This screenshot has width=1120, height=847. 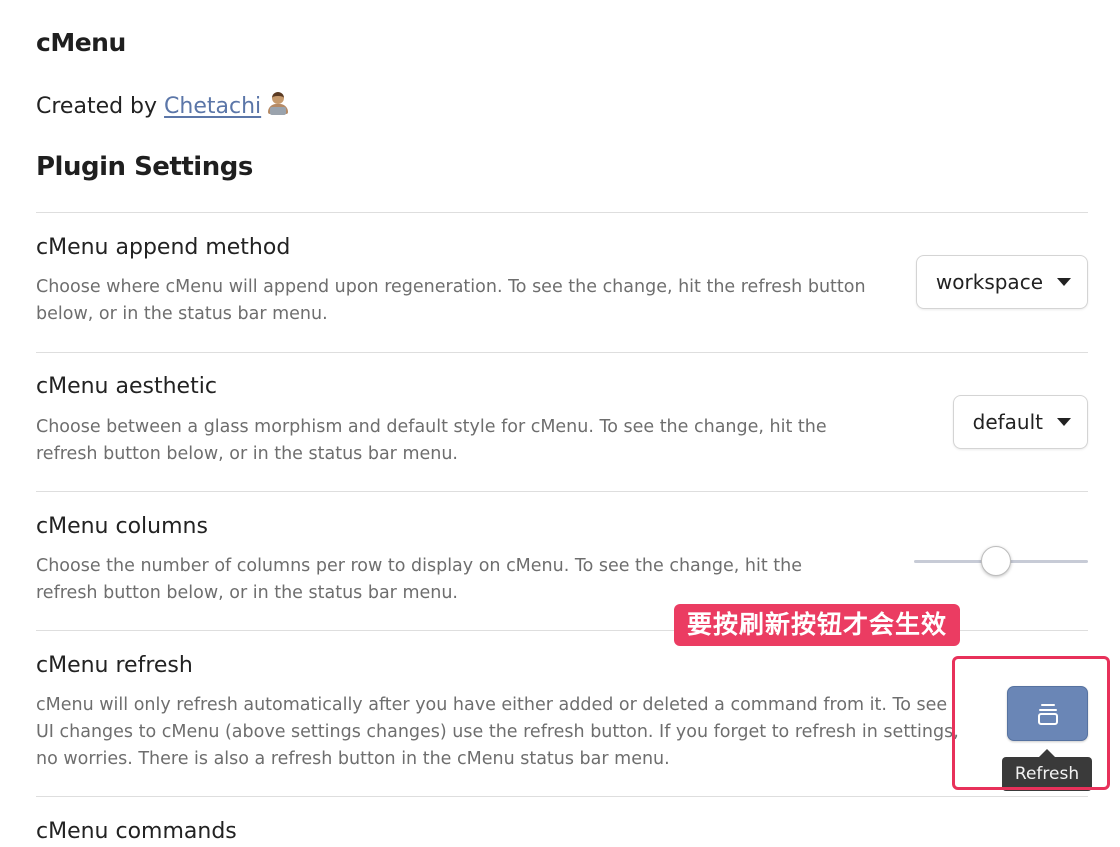 I want to click on created-by-line: Created by Chetachi, so click(x=162, y=105).